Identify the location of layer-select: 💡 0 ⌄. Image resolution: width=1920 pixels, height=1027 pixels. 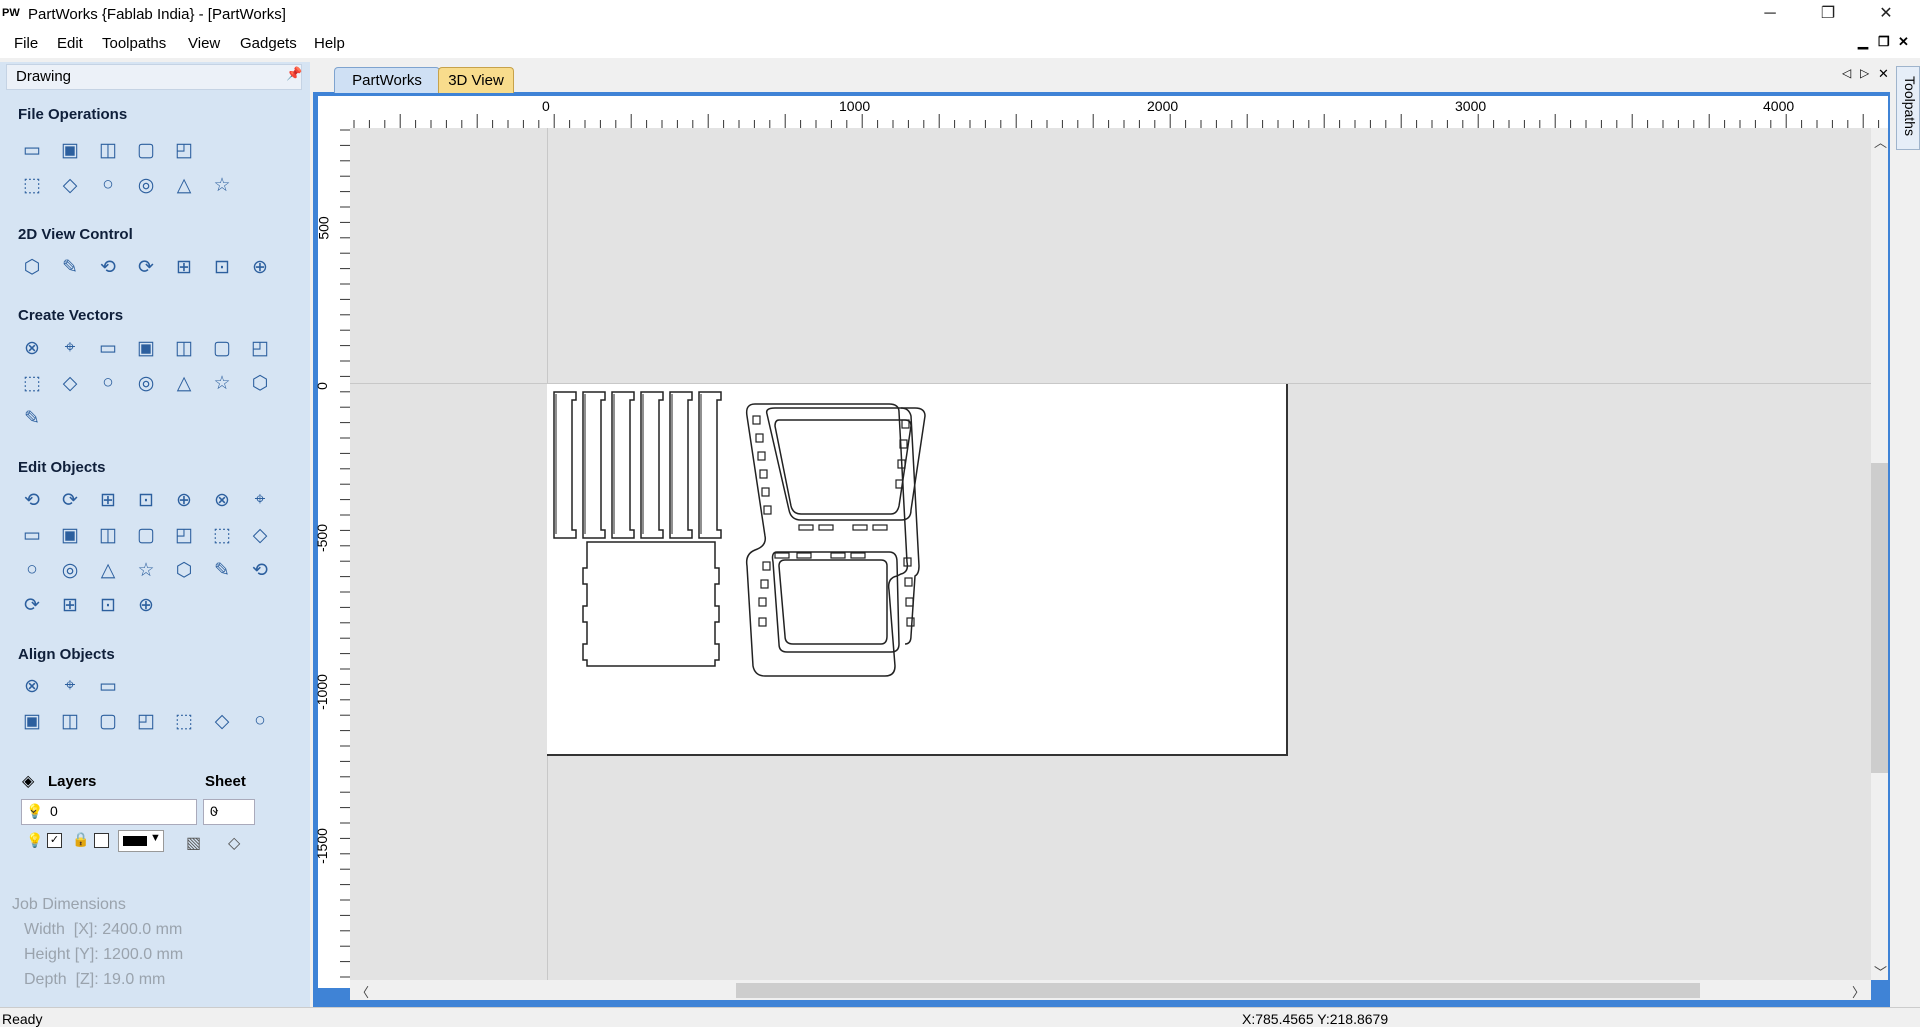
(109, 812).